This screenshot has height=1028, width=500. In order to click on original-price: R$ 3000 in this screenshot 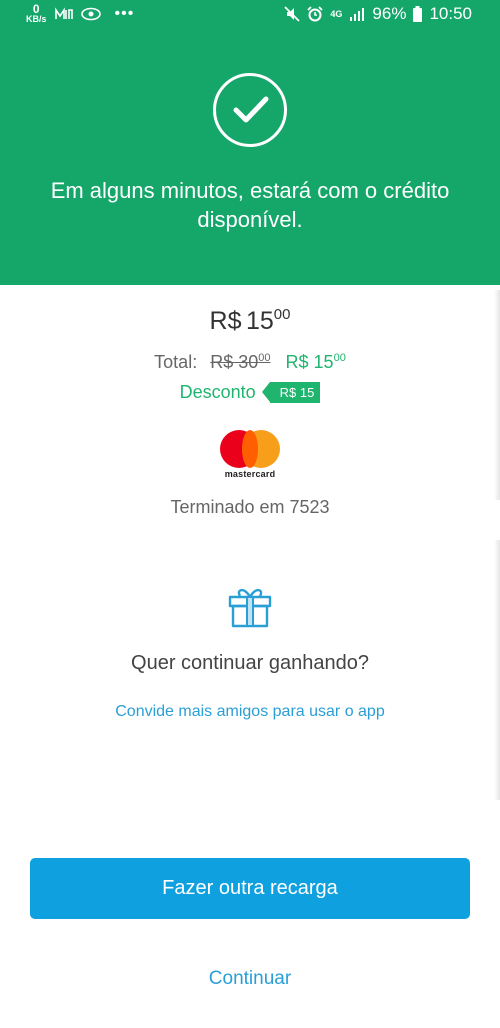, I will do `click(240, 362)`.